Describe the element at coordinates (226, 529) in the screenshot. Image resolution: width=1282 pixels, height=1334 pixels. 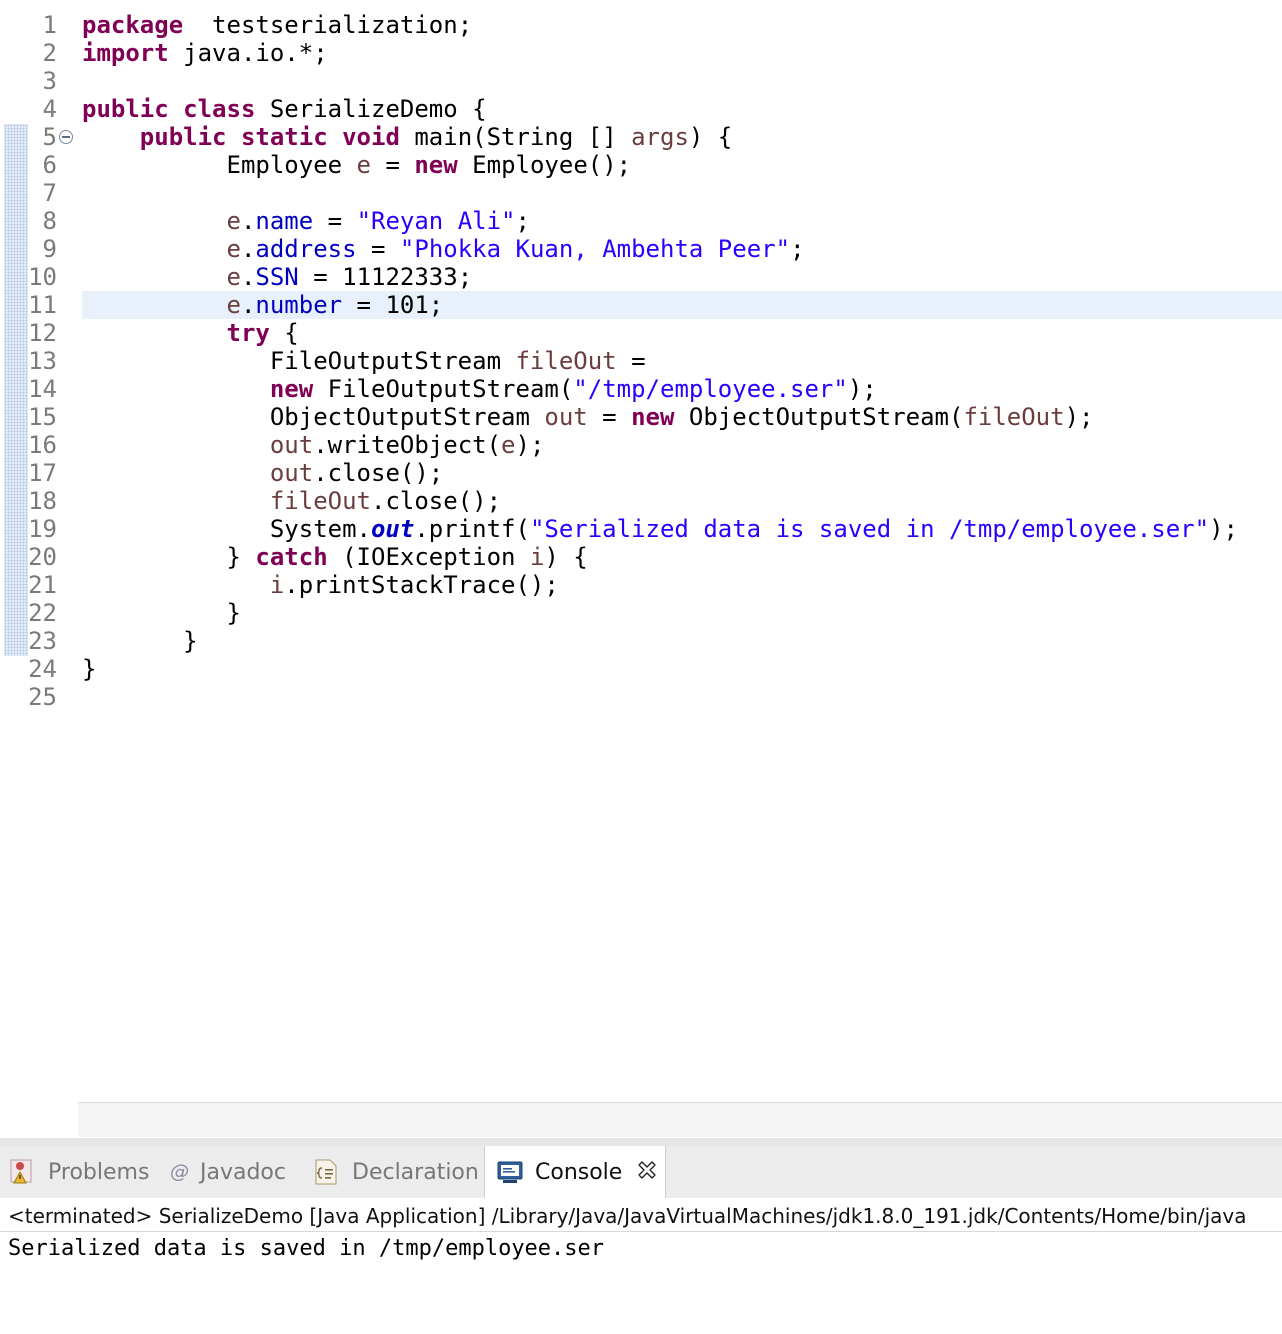
I see `code-token: System.` at that location.